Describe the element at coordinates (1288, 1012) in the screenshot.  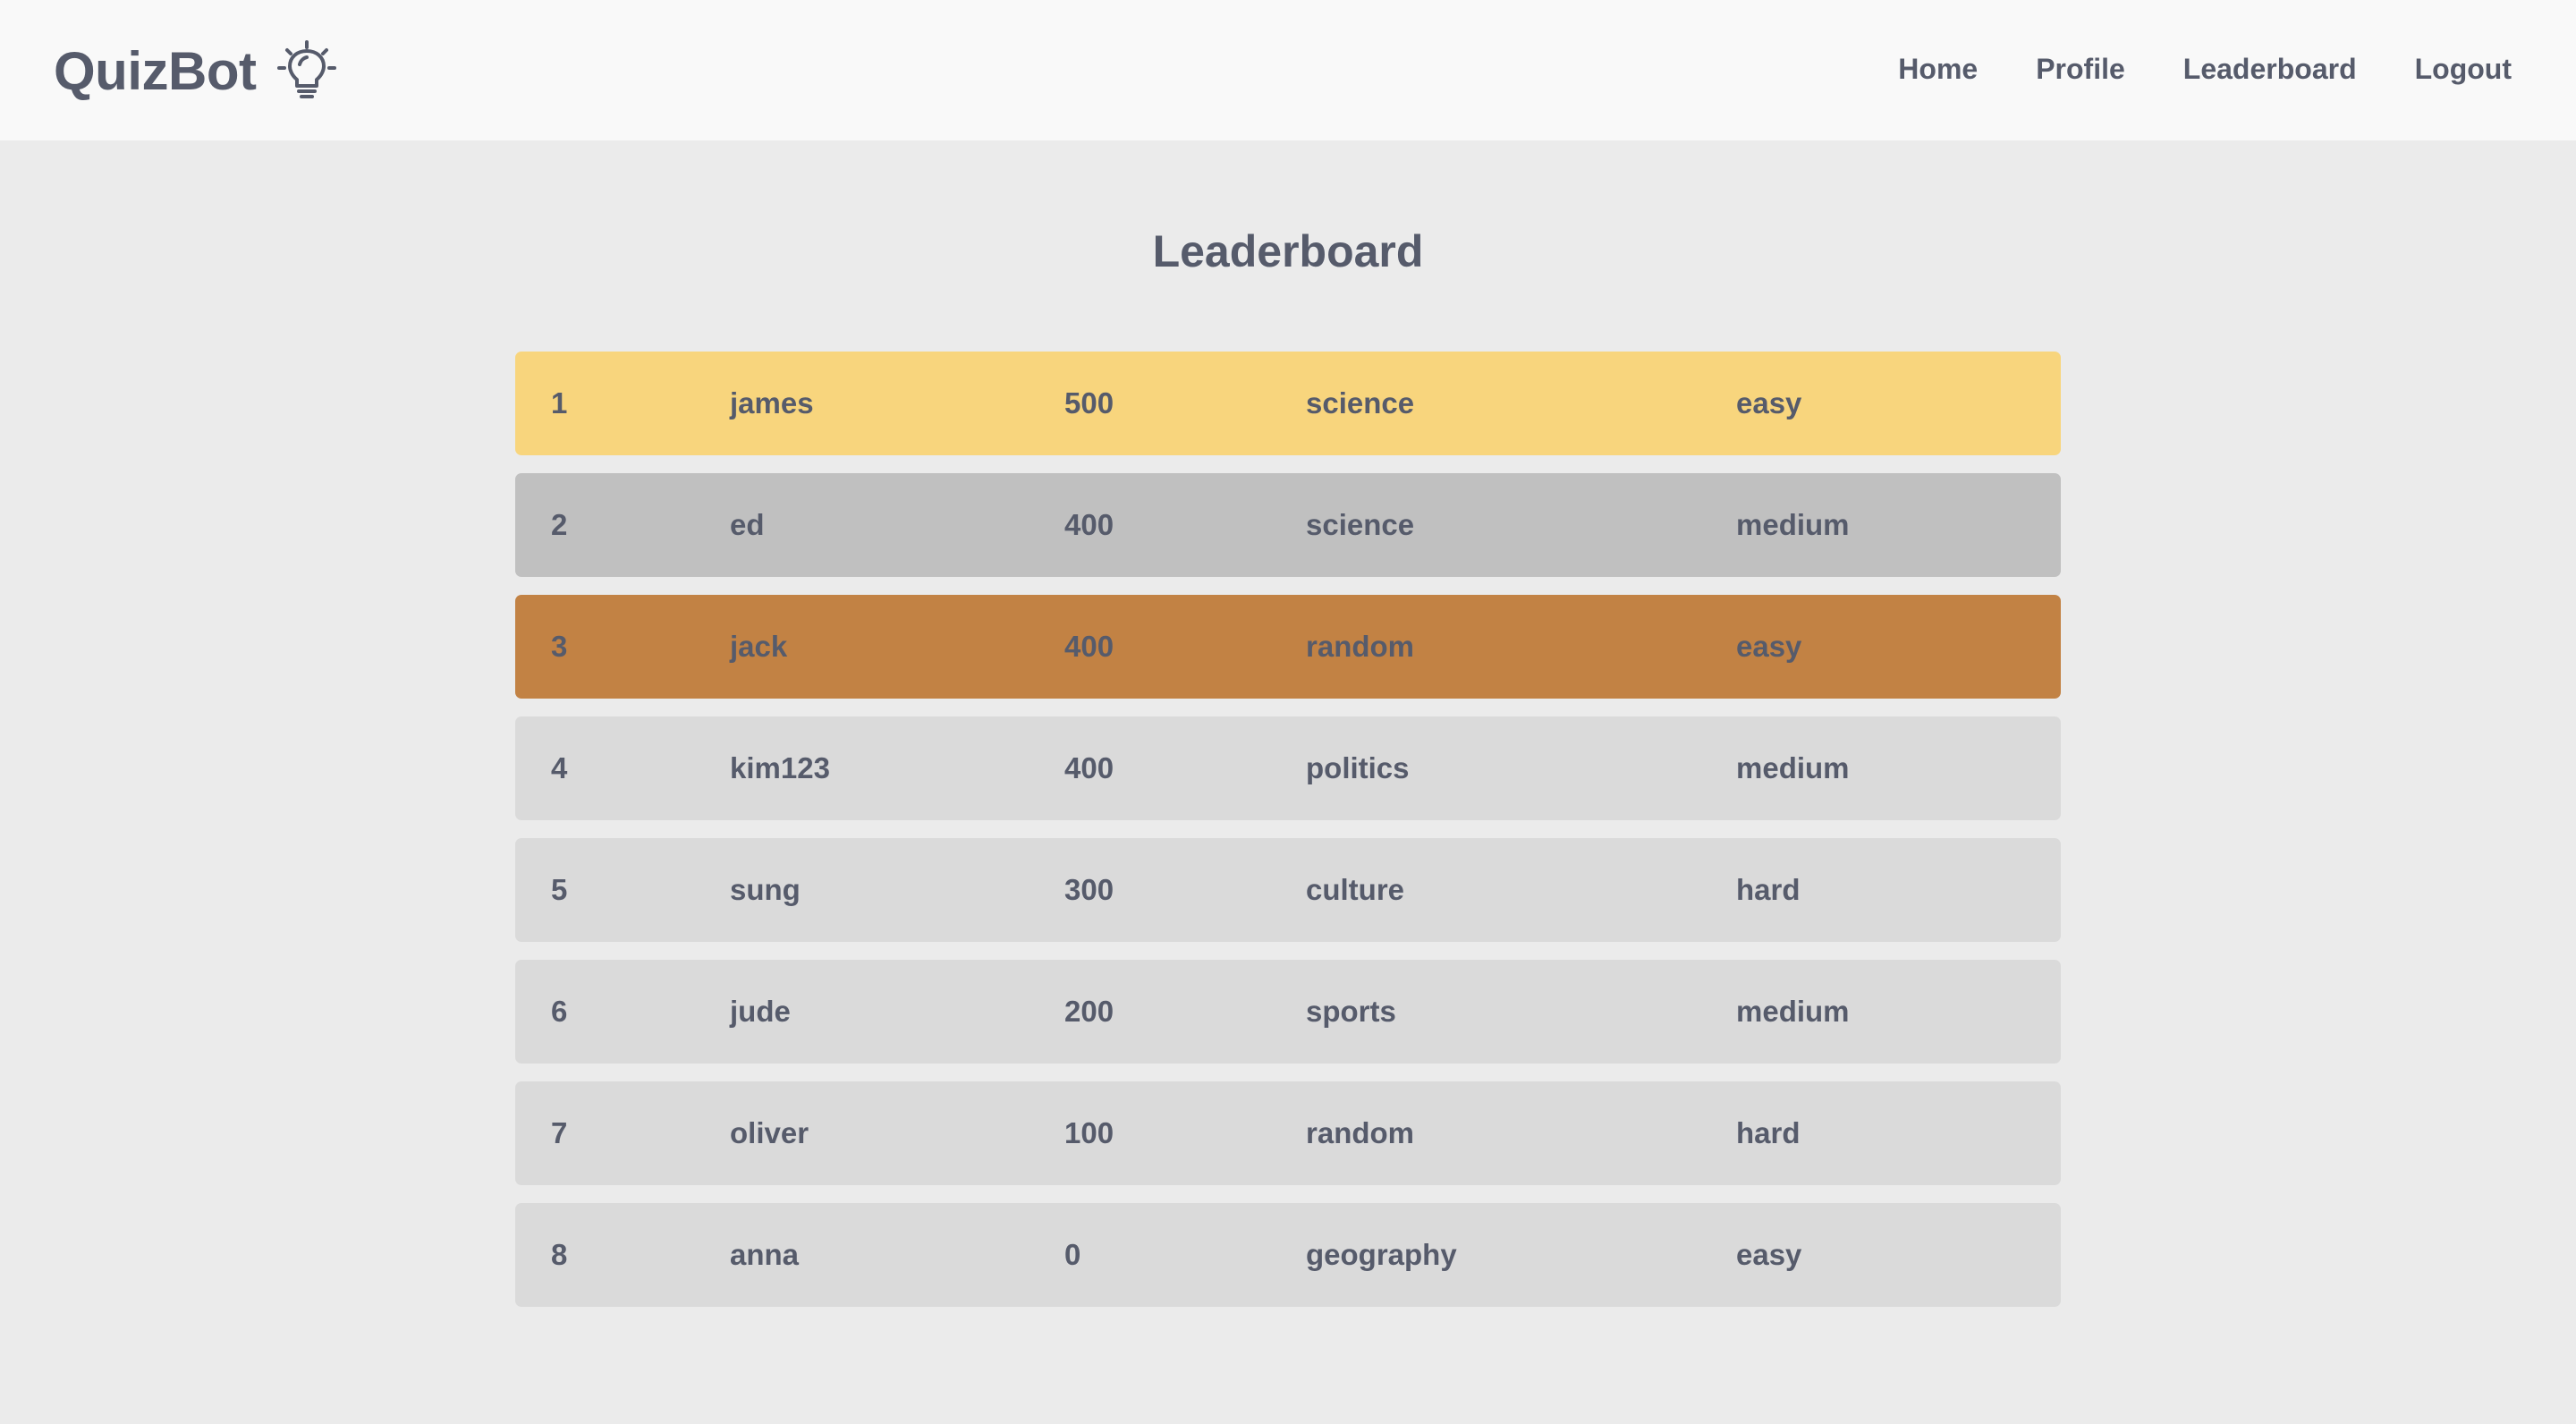
I see `leaderboard-row: 6 jude 200 sports medium` at that location.